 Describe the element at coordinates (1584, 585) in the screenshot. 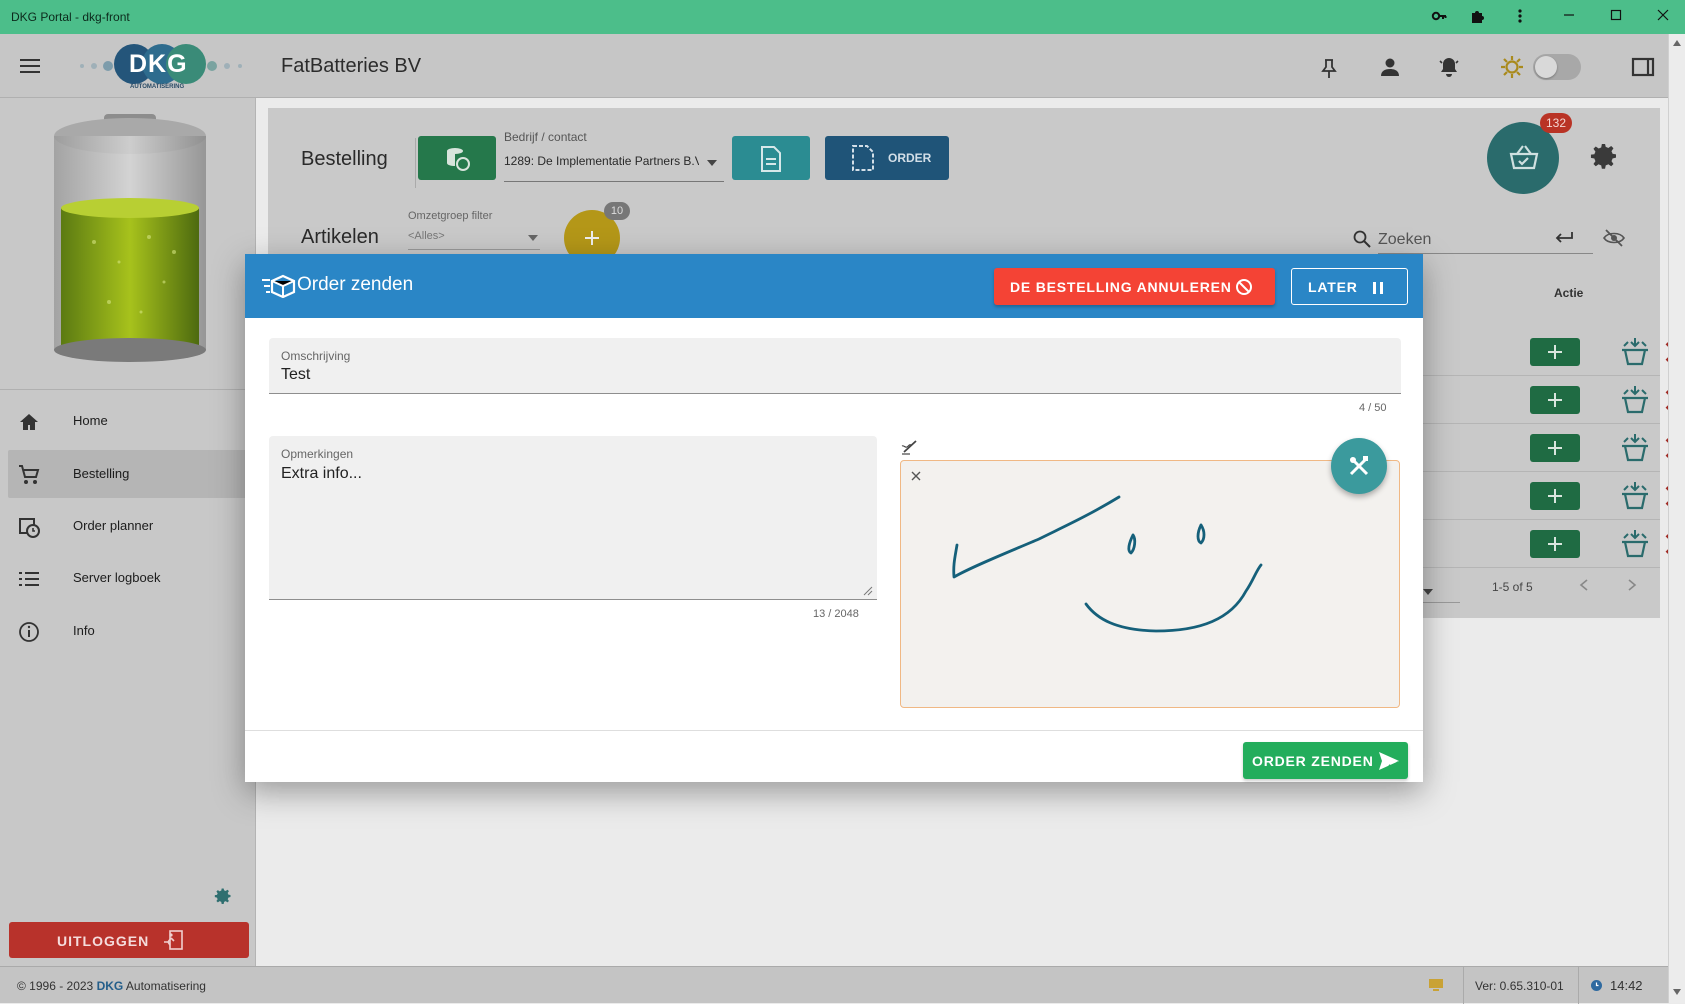

I see `chevron-left-icon` at that location.